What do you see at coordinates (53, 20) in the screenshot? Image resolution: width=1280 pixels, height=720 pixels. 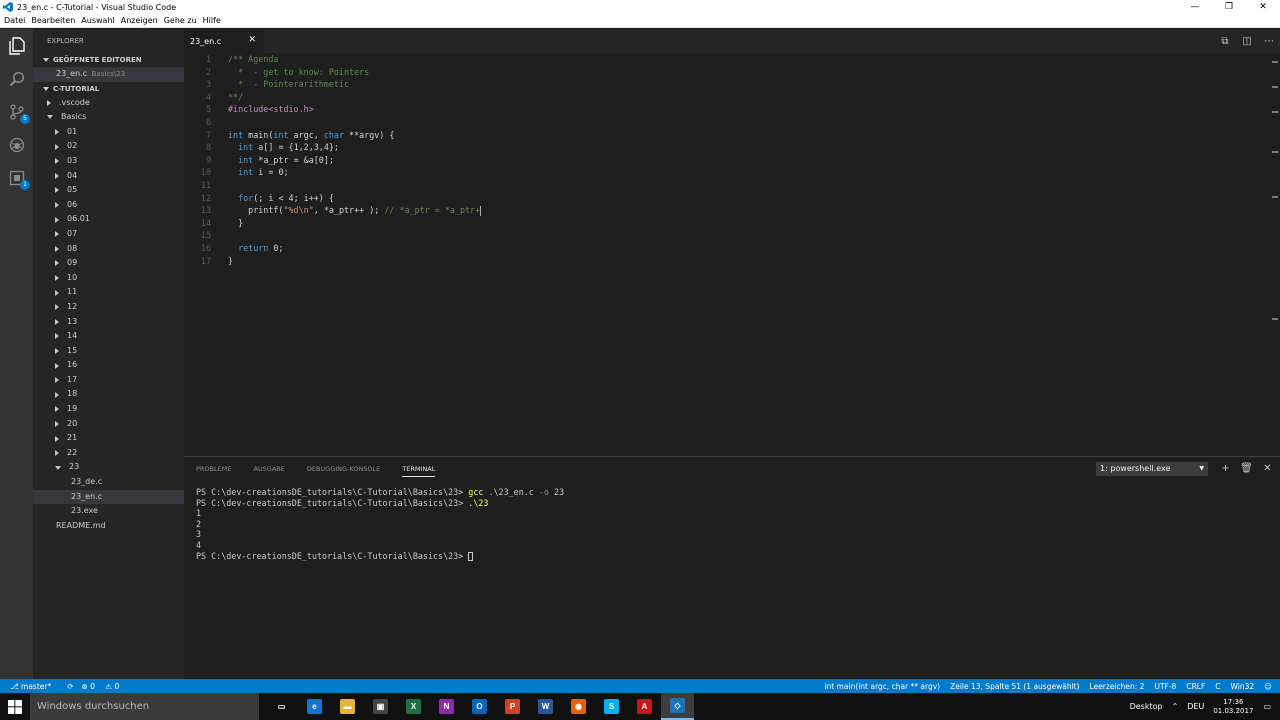 I see `menu-bearbeiten: Bearbeiten` at bounding box center [53, 20].